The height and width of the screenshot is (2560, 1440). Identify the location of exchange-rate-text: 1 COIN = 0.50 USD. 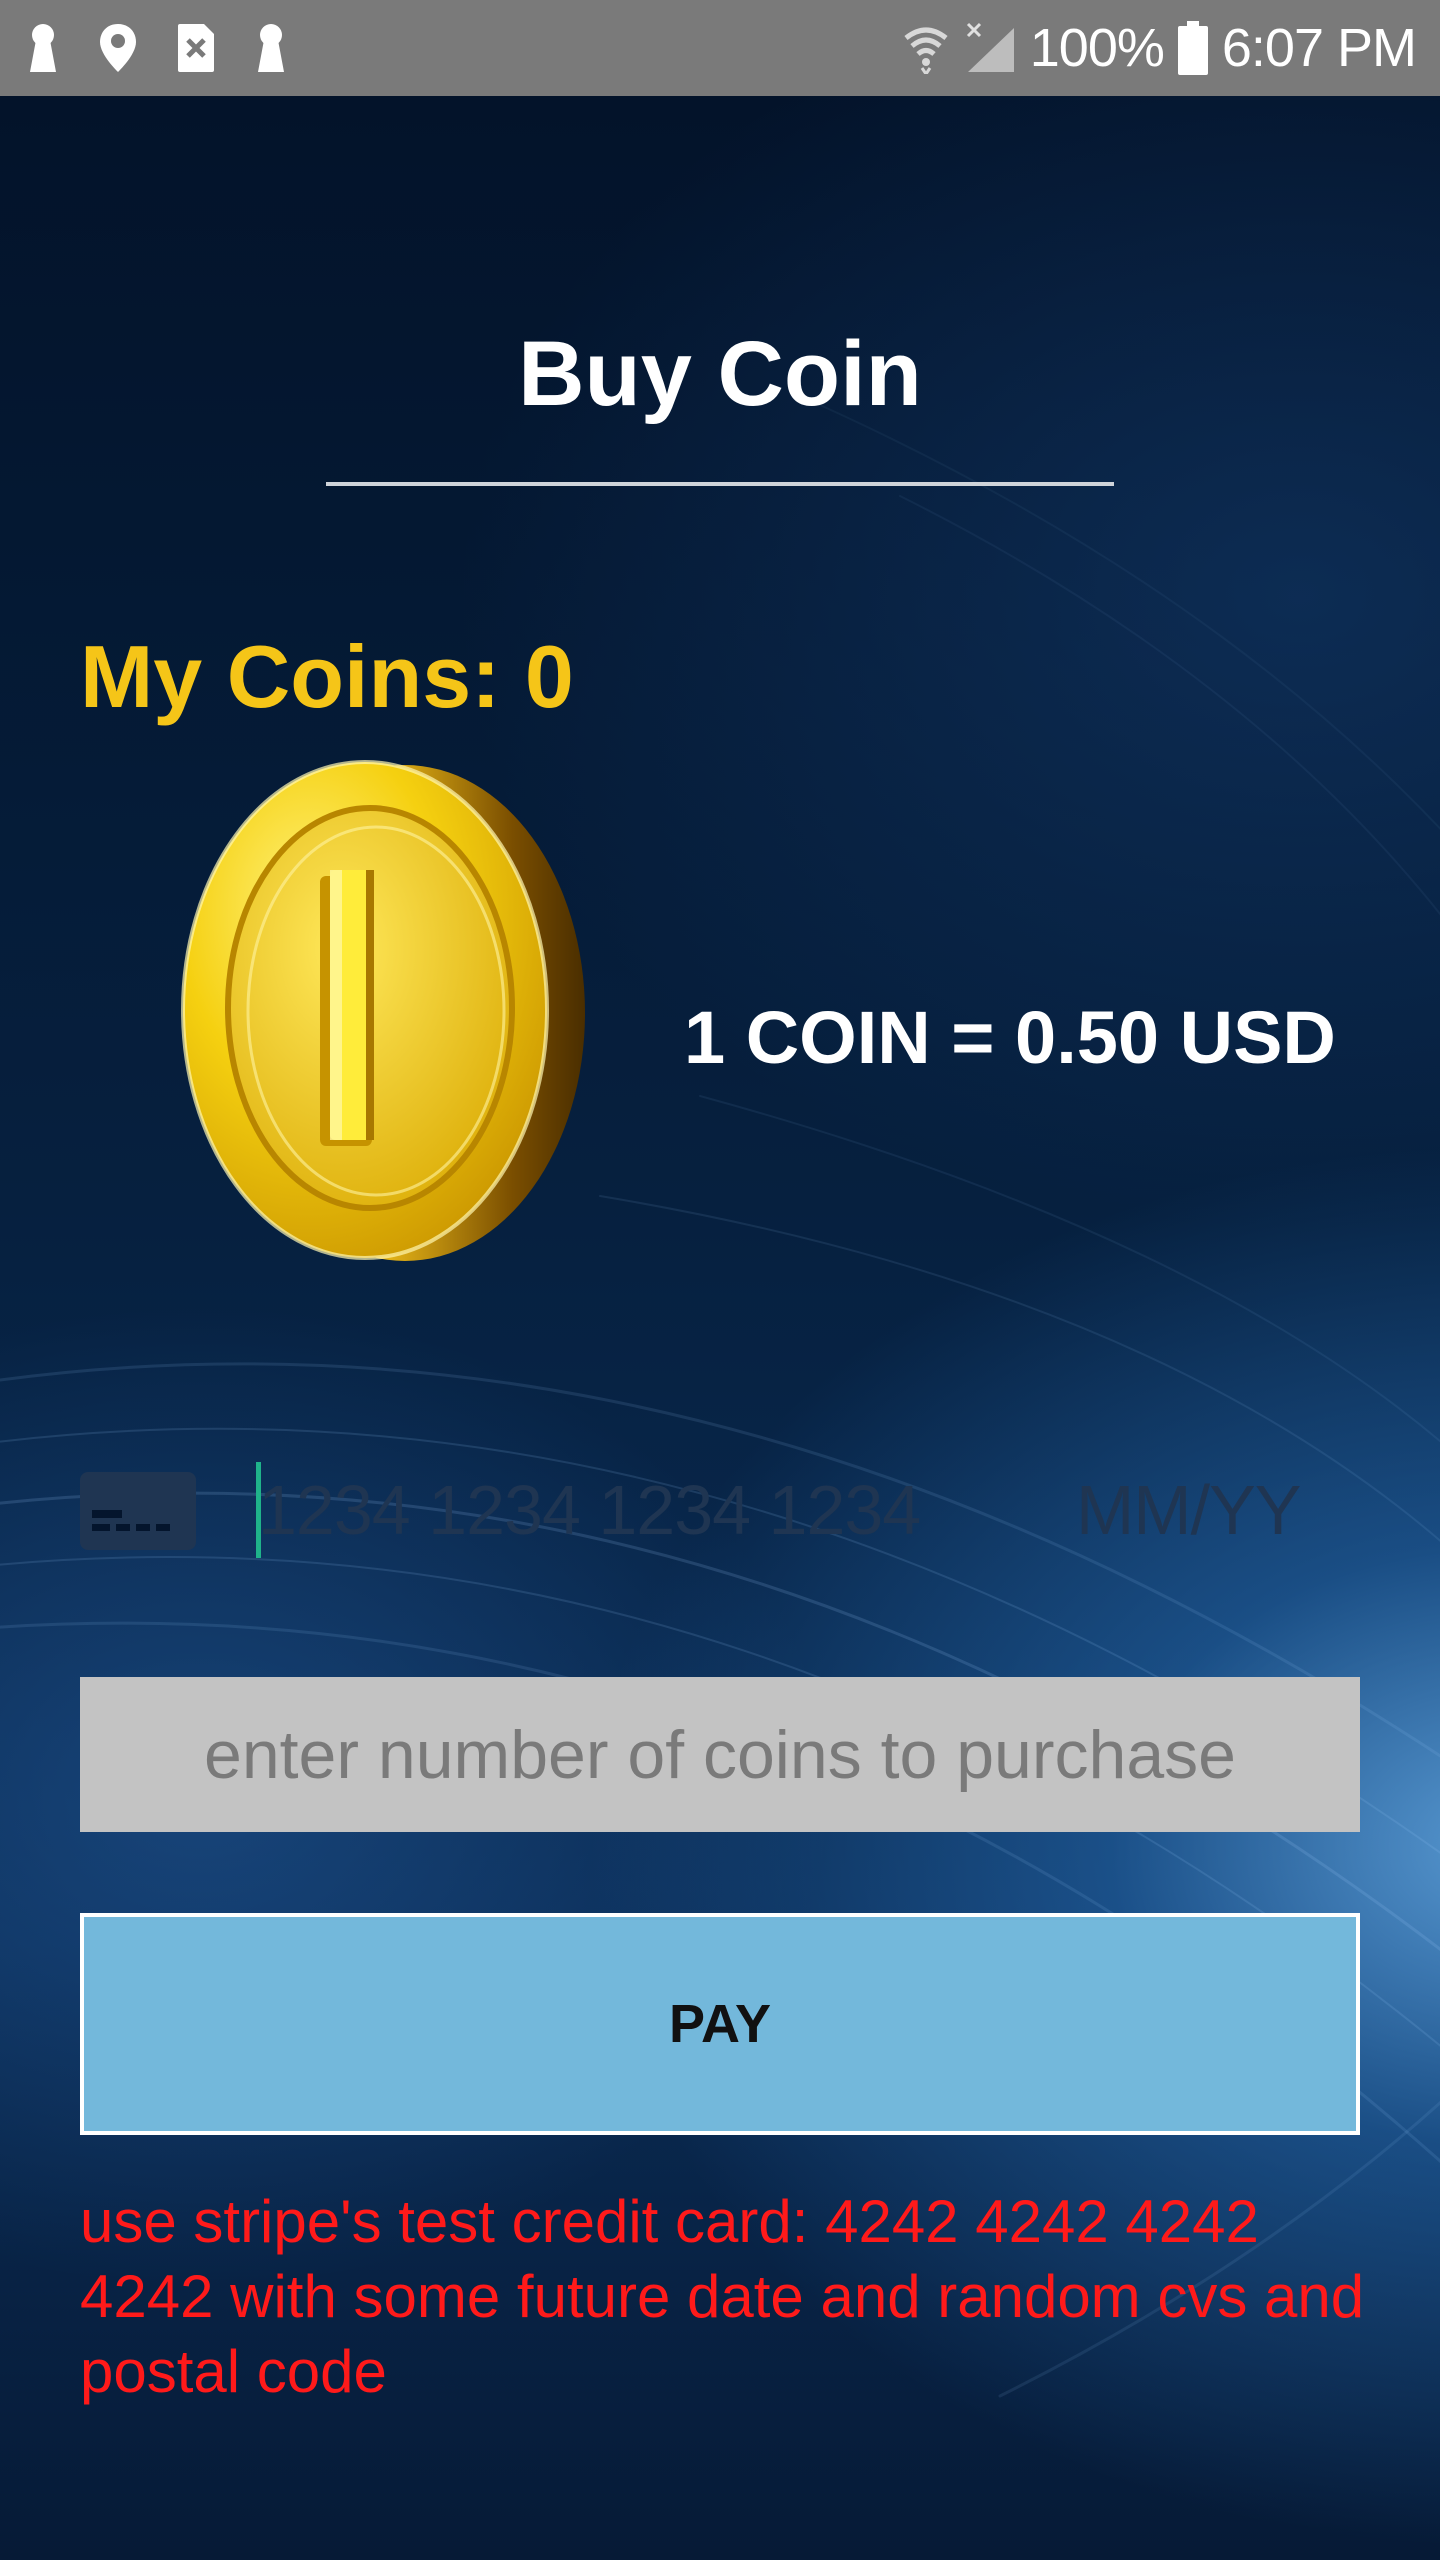
(1010, 1037).